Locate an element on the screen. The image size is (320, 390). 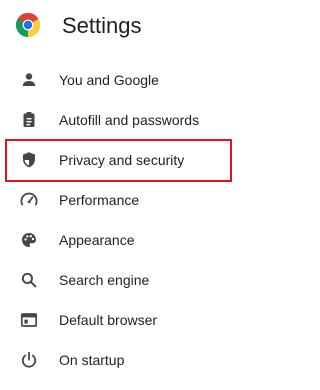
sidebar-item-appearance: Appearance is located at coordinates (128, 240).